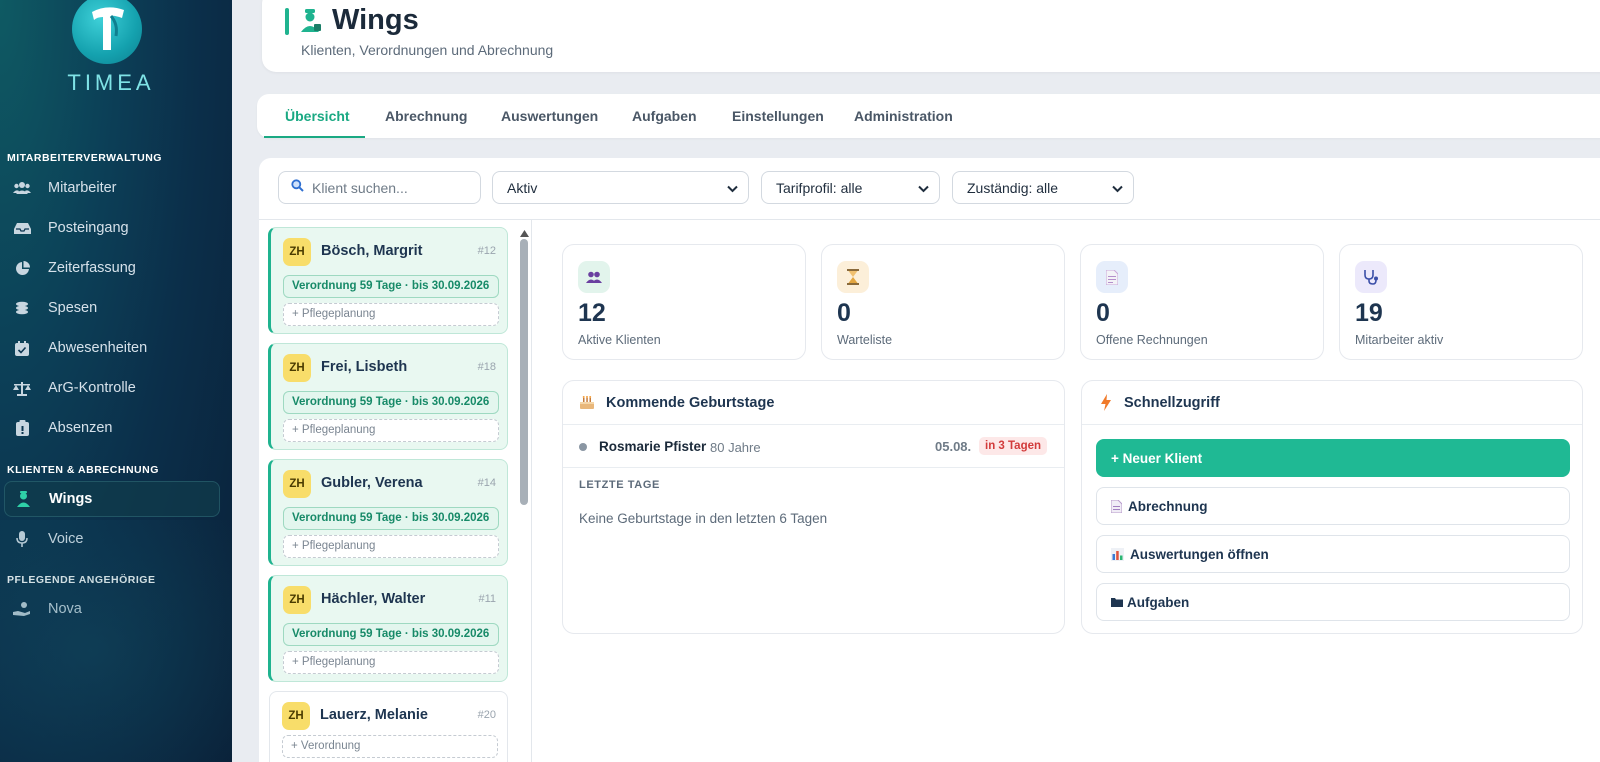 The image size is (1600, 762). I want to click on page-subtitle: Klienten, Verordnungen und Abrechnung, so click(427, 50).